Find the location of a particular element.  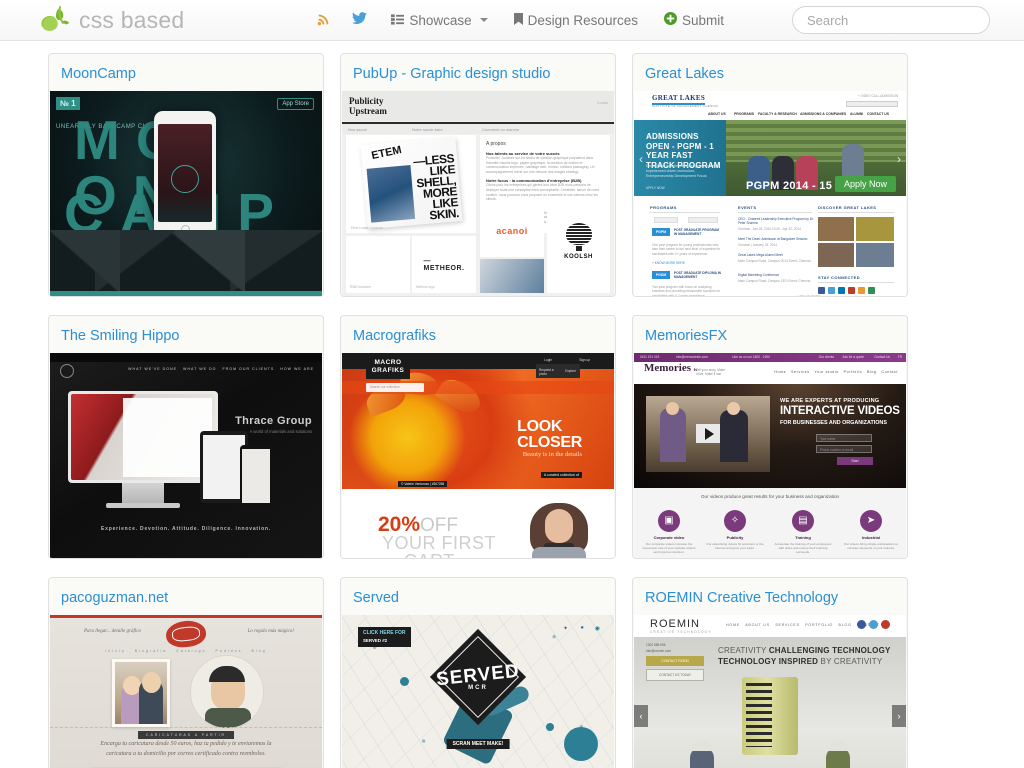

nav-item-4: Blog is located at coordinates (259, 651).